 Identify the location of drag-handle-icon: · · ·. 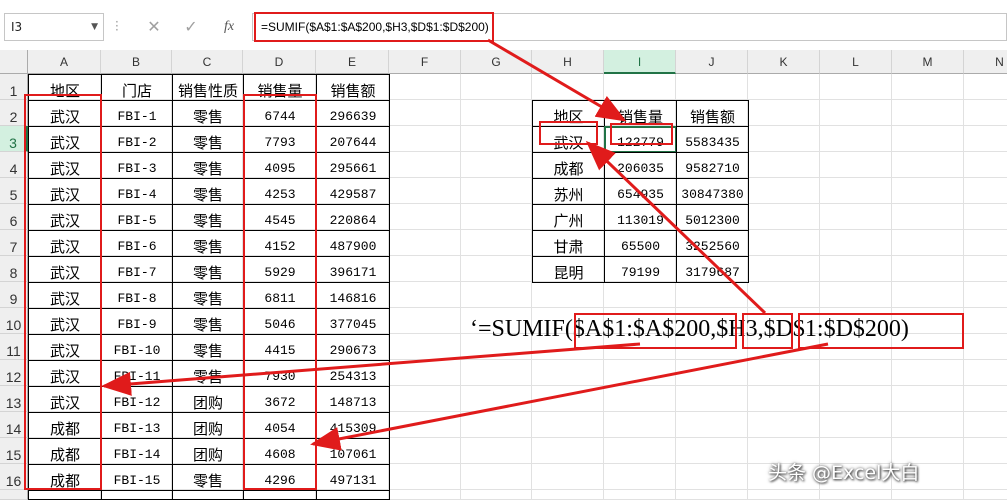
(118, 26).